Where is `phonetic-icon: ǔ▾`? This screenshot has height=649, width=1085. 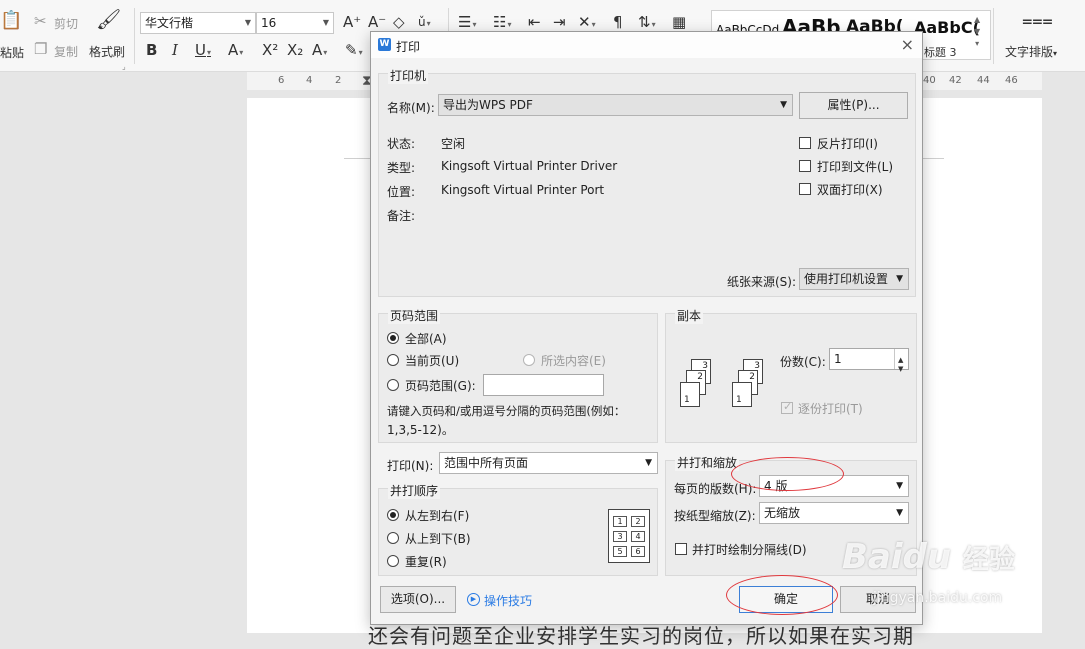 phonetic-icon: ǔ▾ is located at coordinates (424, 23).